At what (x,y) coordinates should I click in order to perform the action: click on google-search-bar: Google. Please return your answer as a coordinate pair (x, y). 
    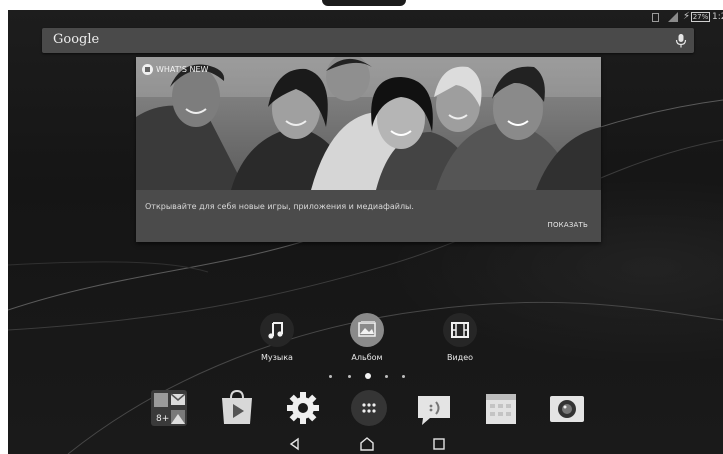
    Looking at the image, I should click on (368, 40).